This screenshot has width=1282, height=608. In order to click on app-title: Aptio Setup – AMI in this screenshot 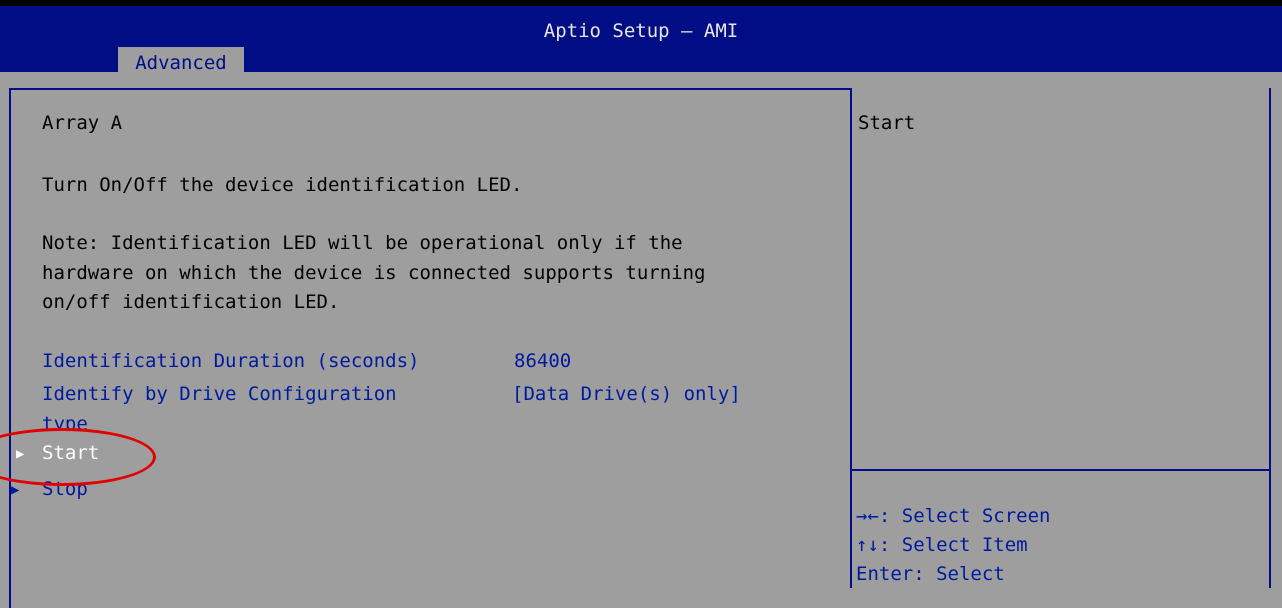, I will do `click(641, 31)`.